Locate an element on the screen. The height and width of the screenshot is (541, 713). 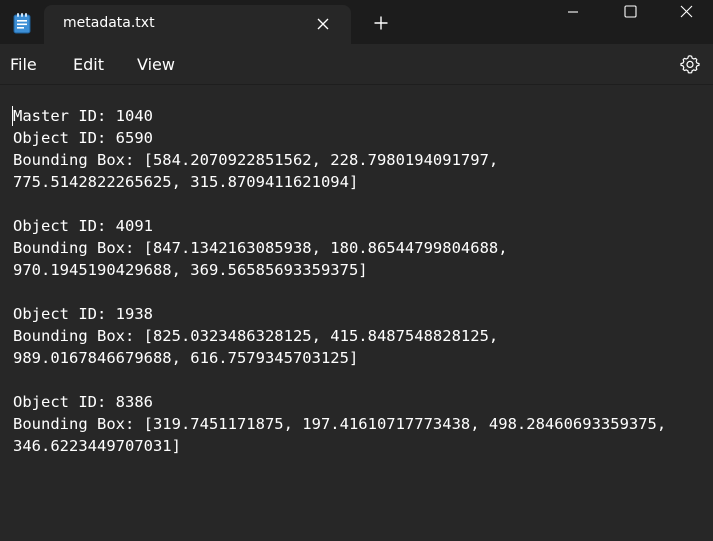
title-bar: metadata.txt is located at coordinates (356, 22).